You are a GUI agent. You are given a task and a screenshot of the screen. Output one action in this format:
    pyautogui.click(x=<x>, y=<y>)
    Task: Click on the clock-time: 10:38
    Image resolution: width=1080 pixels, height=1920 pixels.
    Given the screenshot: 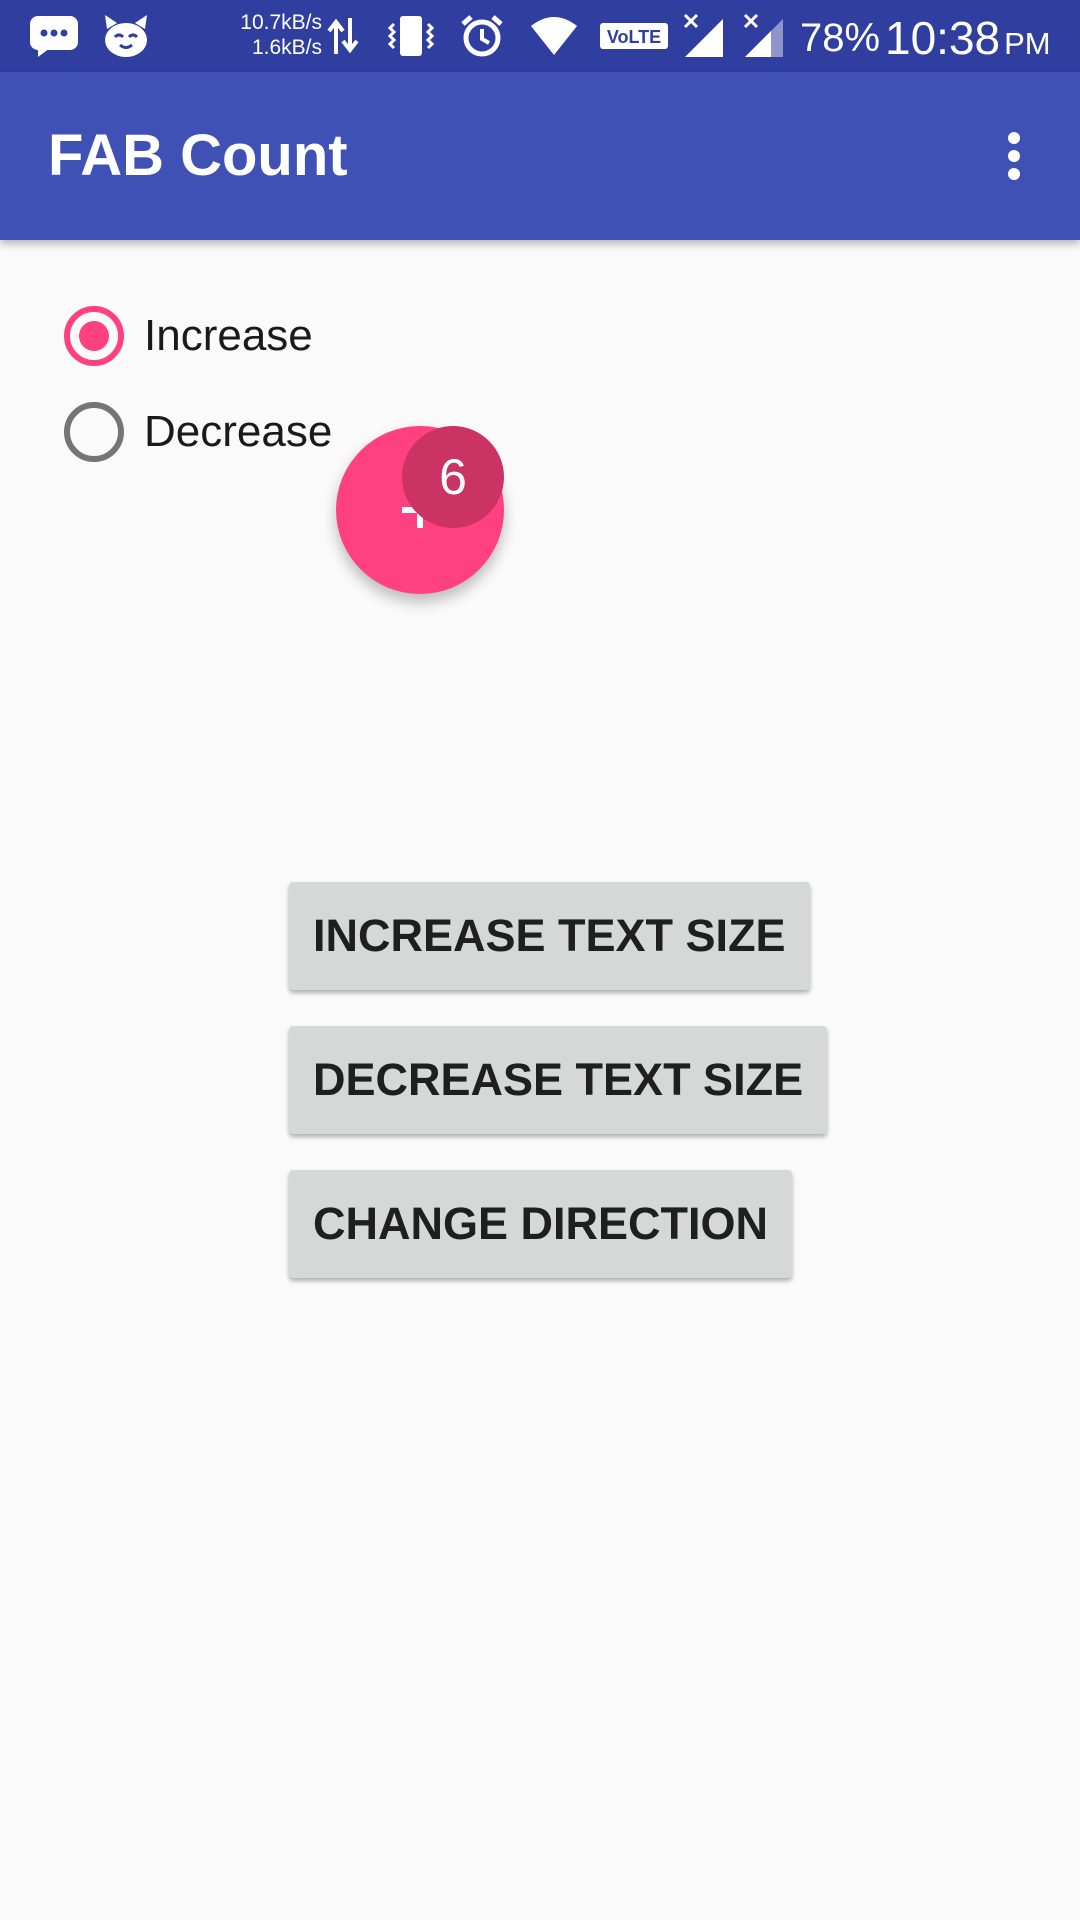 What is the action you would take?
    pyautogui.click(x=943, y=38)
    